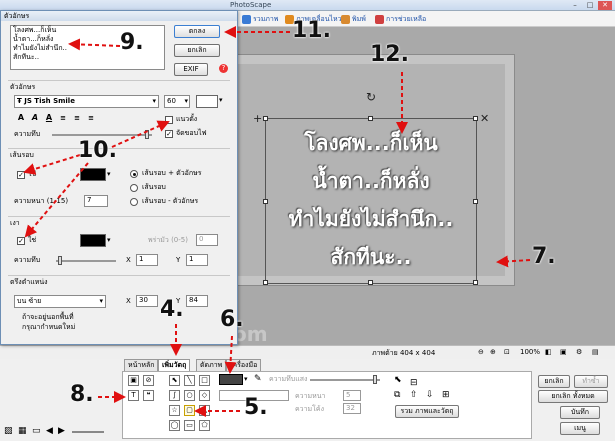 Image resolution: width=615 pixels, height=441 pixels. I want to click on tab-home: หน้าหลัก, so click(141, 365).